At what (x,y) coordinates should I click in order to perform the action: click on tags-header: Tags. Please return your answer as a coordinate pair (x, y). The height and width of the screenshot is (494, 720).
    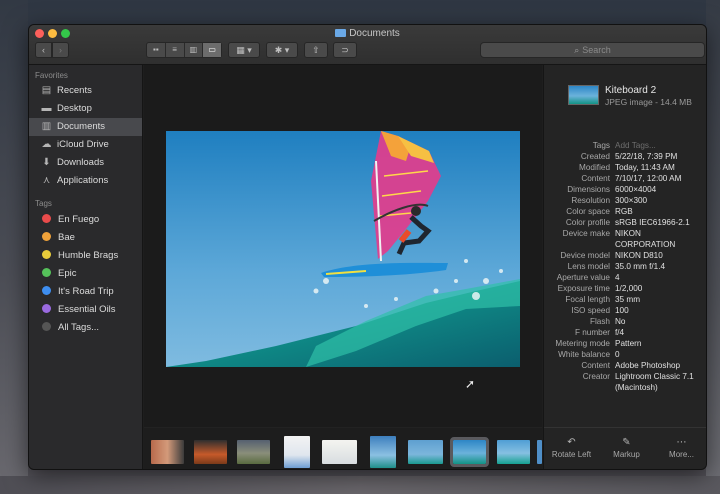
    Looking at the image, I should click on (43, 203).